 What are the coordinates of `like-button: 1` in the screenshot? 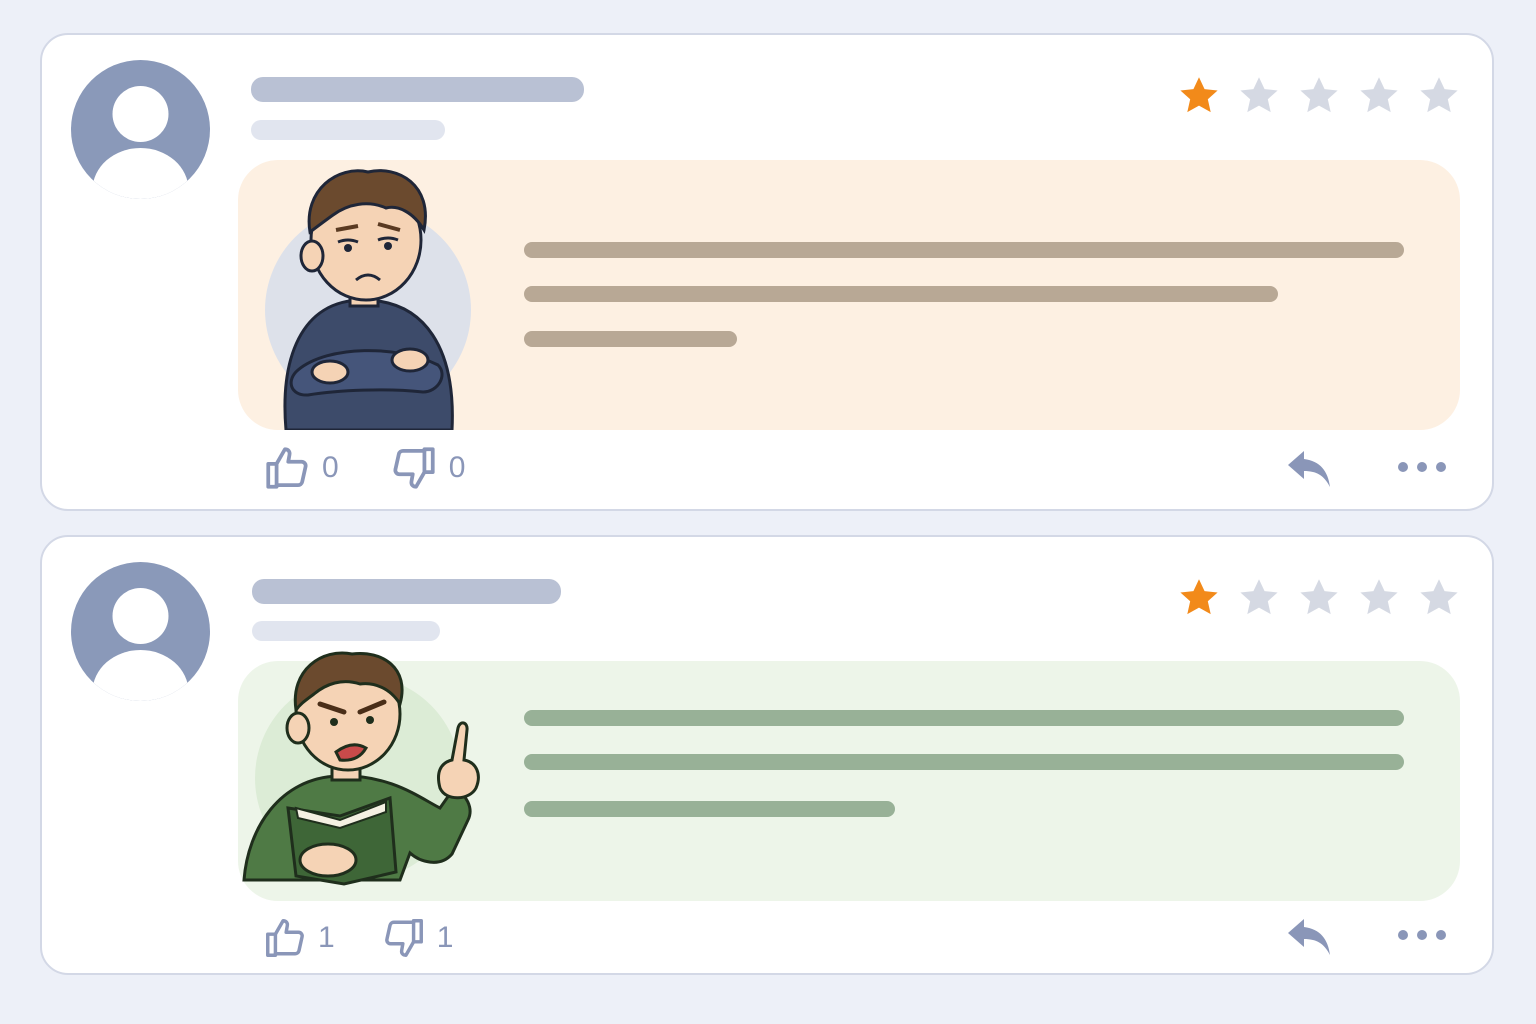 It's located at (298, 938).